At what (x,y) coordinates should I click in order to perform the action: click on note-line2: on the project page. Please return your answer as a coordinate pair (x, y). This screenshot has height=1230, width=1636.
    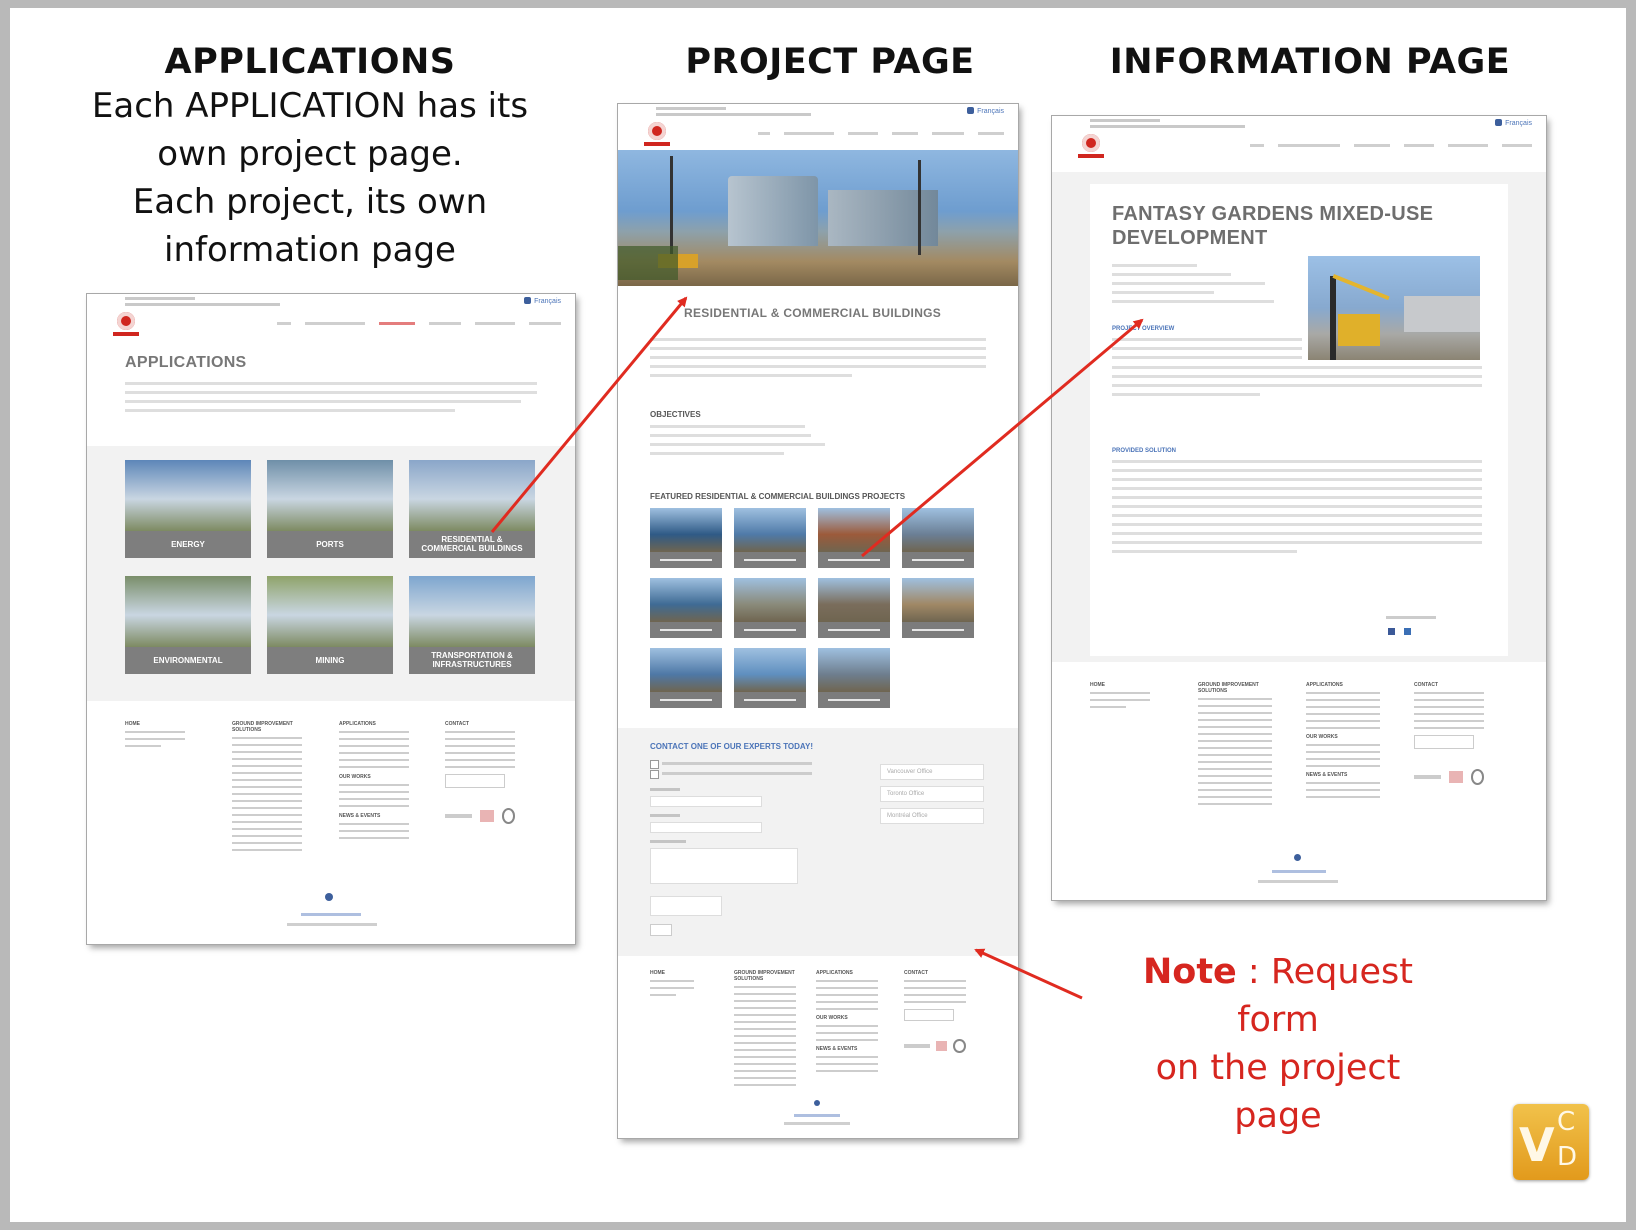
    Looking at the image, I should click on (1278, 1092).